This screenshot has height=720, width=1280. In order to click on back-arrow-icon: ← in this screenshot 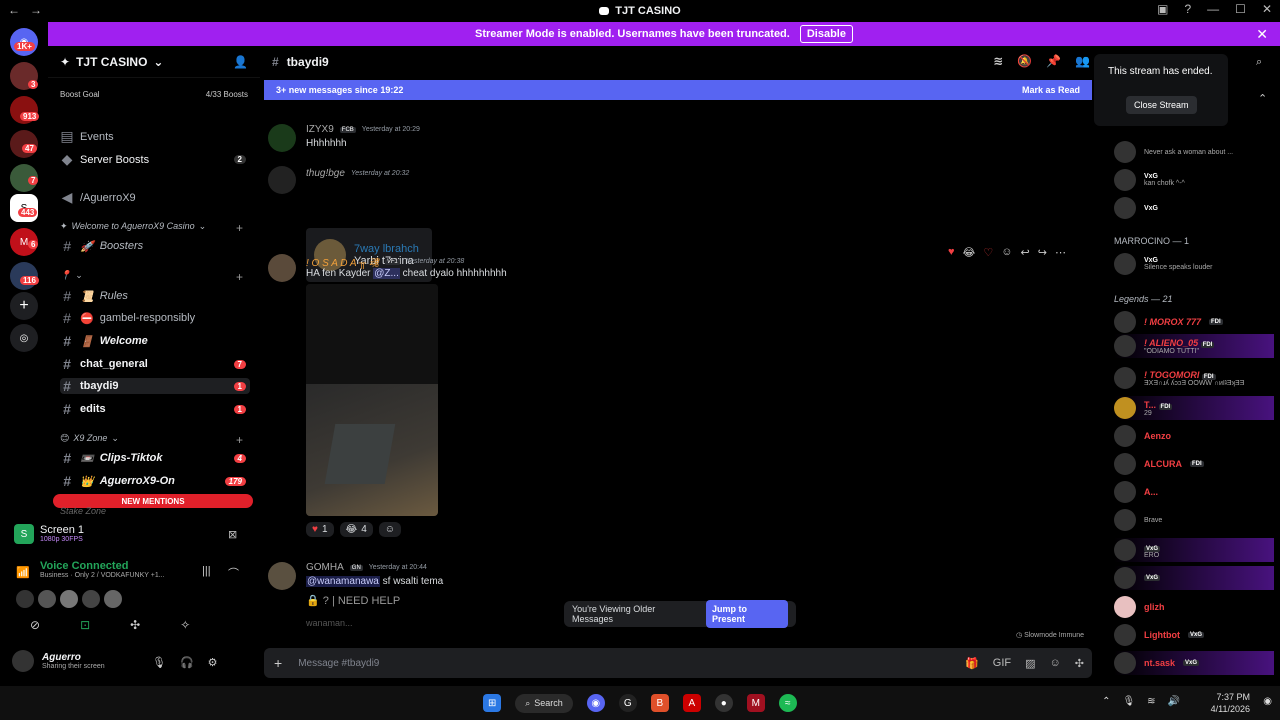, I will do `click(14, 10)`.